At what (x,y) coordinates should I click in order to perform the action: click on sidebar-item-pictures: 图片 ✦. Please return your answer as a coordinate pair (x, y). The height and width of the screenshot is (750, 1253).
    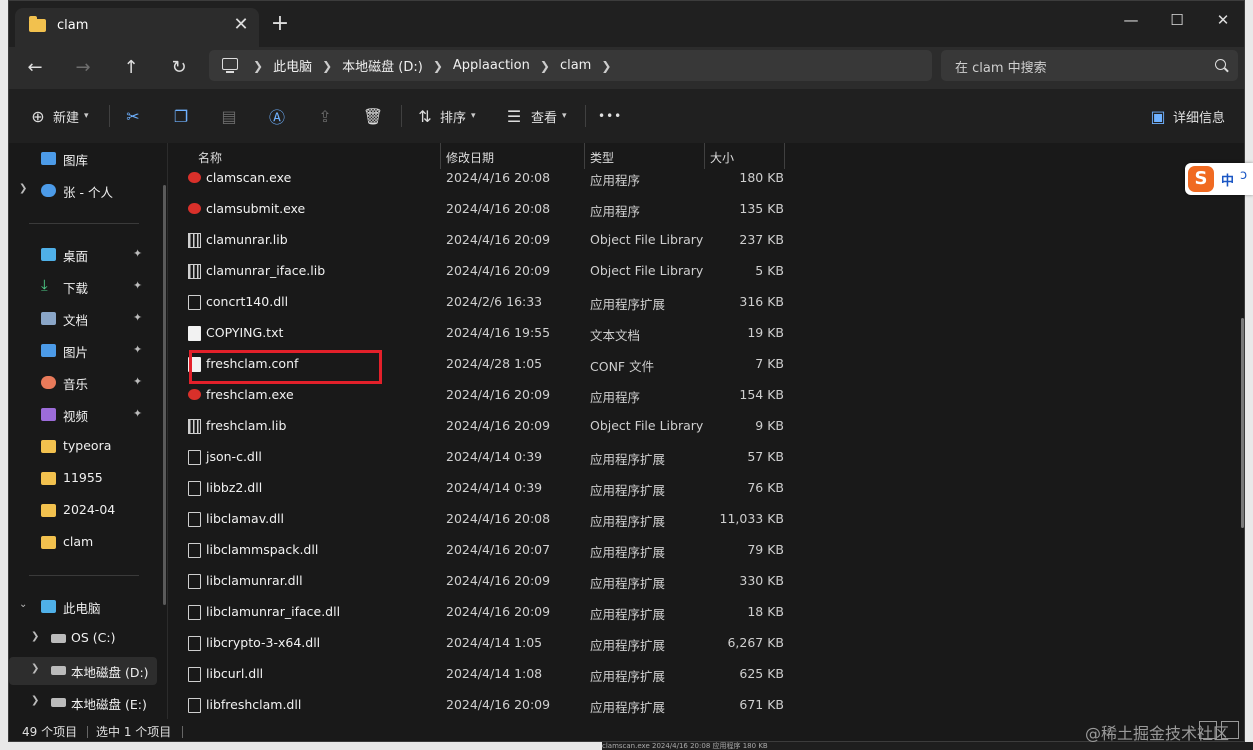
    Looking at the image, I should click on (83, 351).